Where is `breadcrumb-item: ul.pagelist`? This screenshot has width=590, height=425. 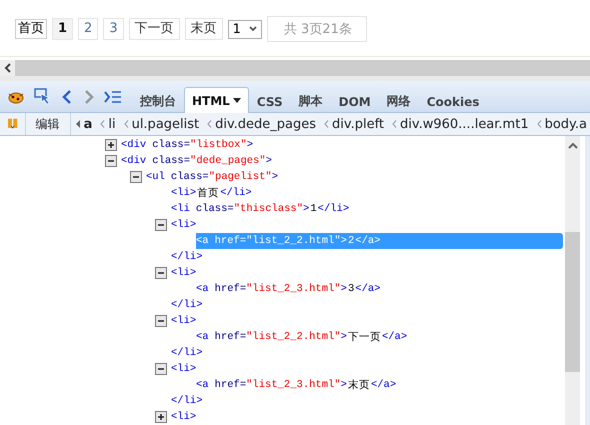 breadcrumb-item: ul.pagelist is located at coordinates (167, 124).